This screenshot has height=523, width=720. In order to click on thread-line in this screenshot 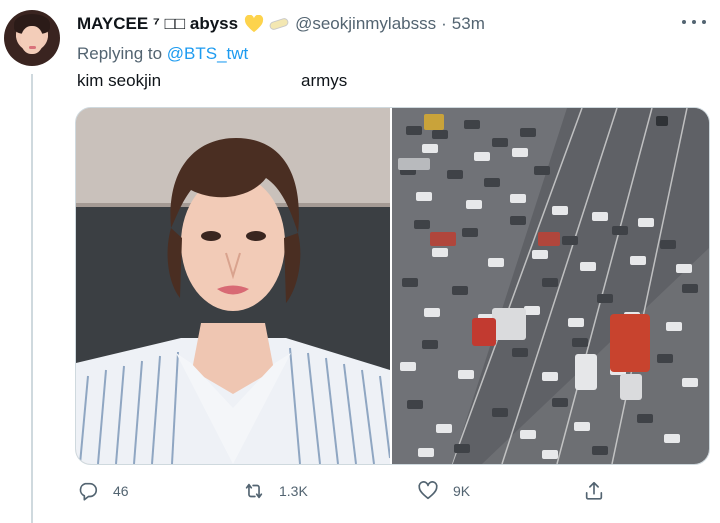, I will do `click(32, 298)`.